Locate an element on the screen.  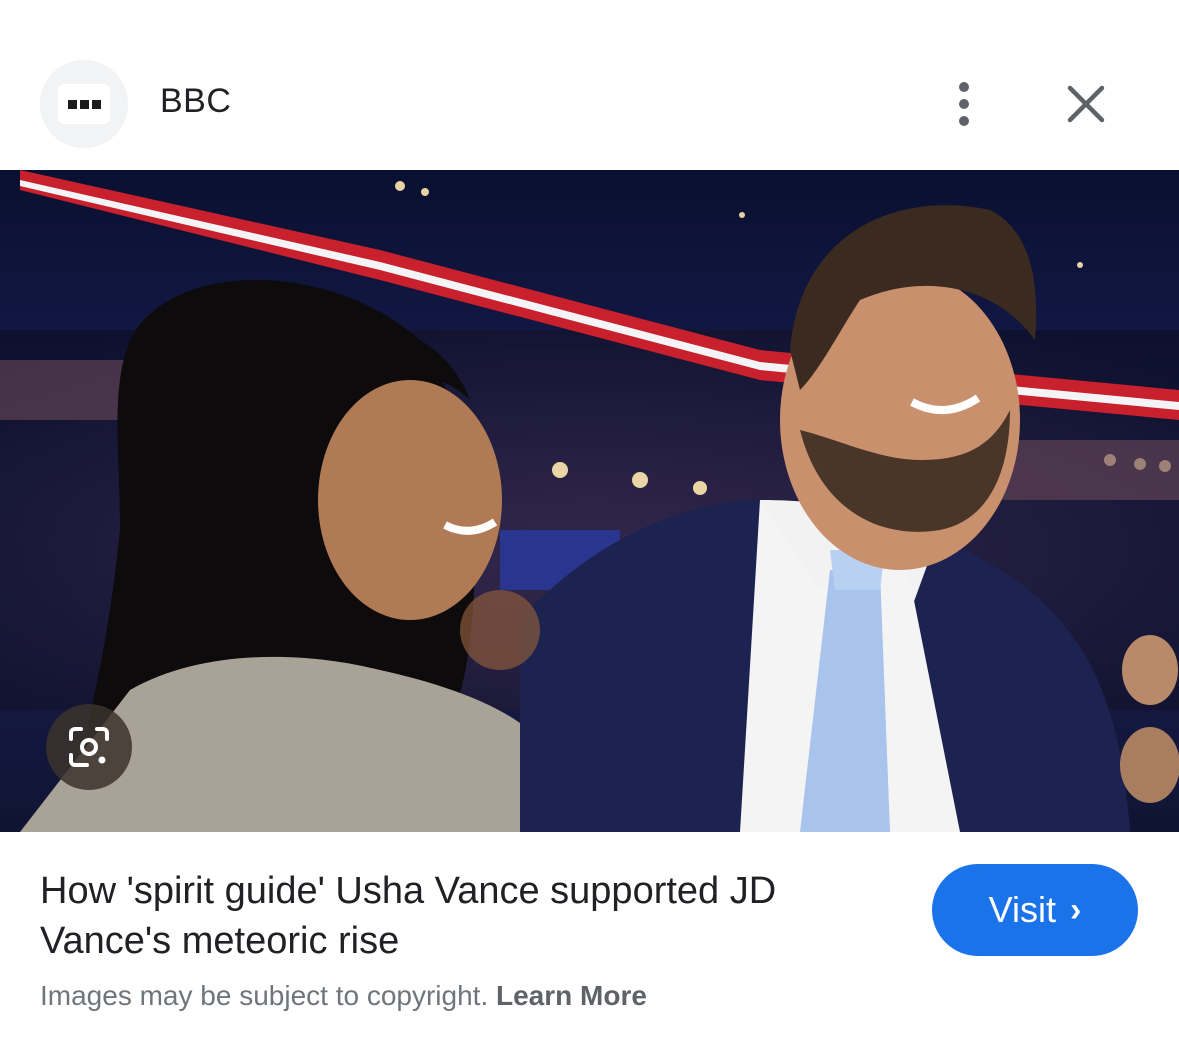
chevron-right-icon: › is located at coordinates (1076, 910).